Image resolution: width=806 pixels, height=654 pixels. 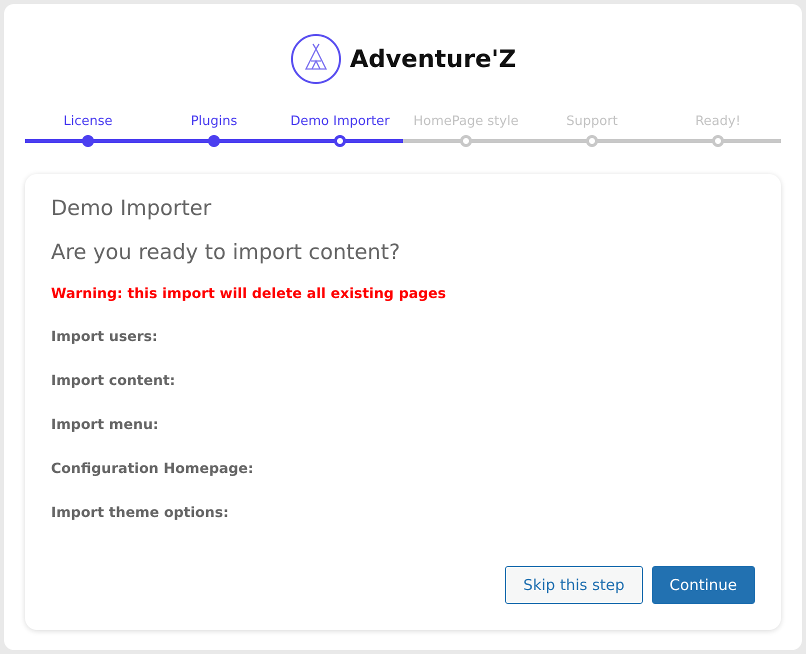 I want to click on option-label: Import menu:, so click(x=105, y=425).